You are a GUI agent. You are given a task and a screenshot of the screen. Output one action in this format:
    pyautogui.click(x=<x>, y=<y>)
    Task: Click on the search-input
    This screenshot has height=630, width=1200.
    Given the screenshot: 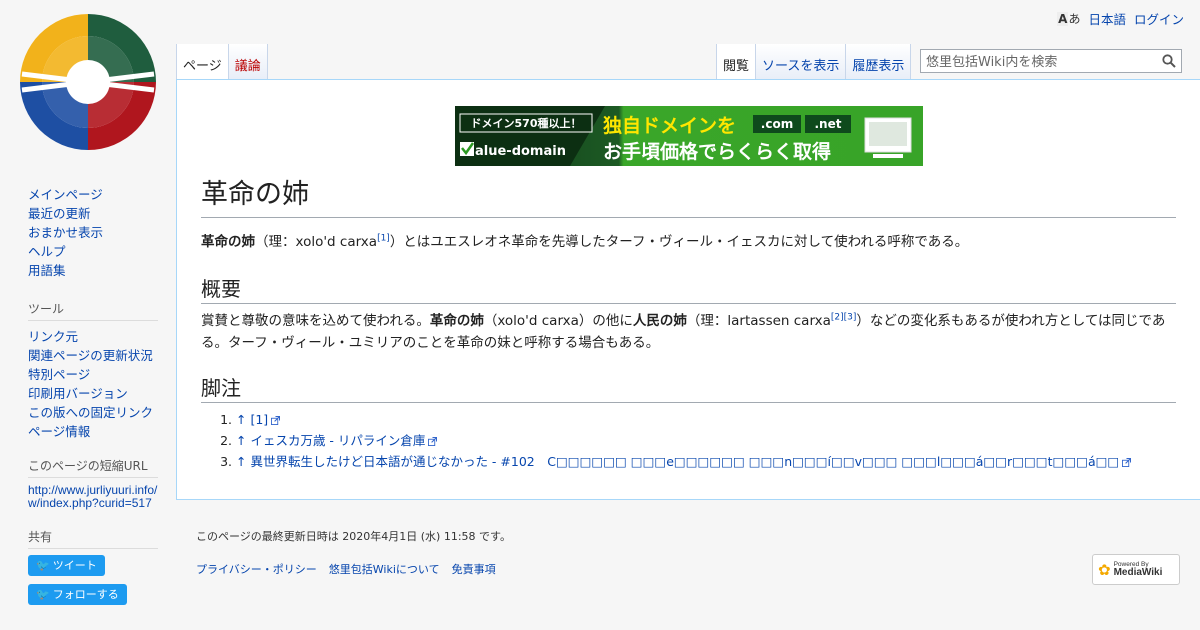 What is the action you would take?
    pyautogui.click(x=1041, y=62)
    